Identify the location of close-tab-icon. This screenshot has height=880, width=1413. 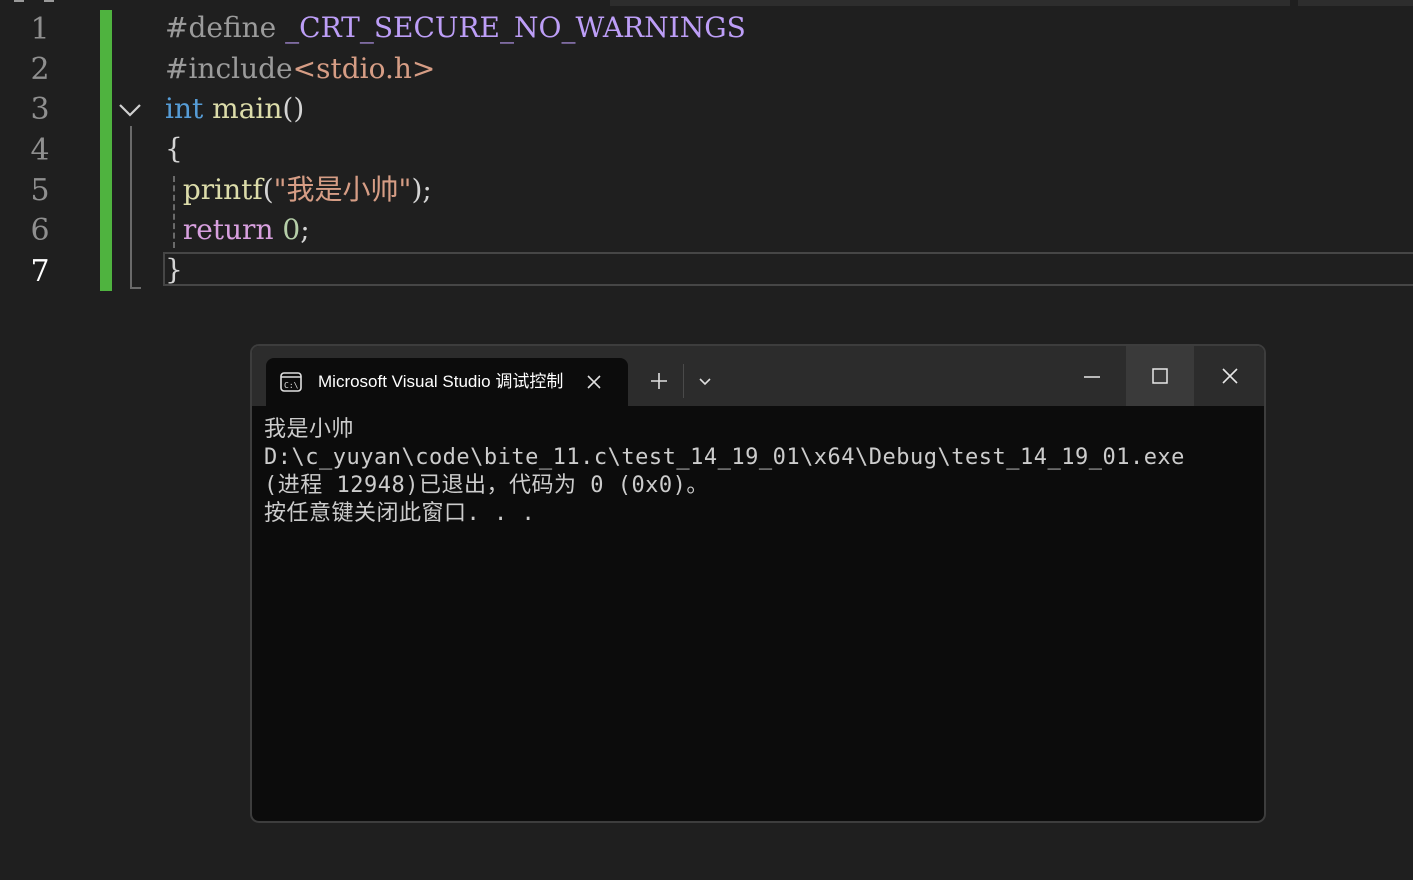
(594, 382).